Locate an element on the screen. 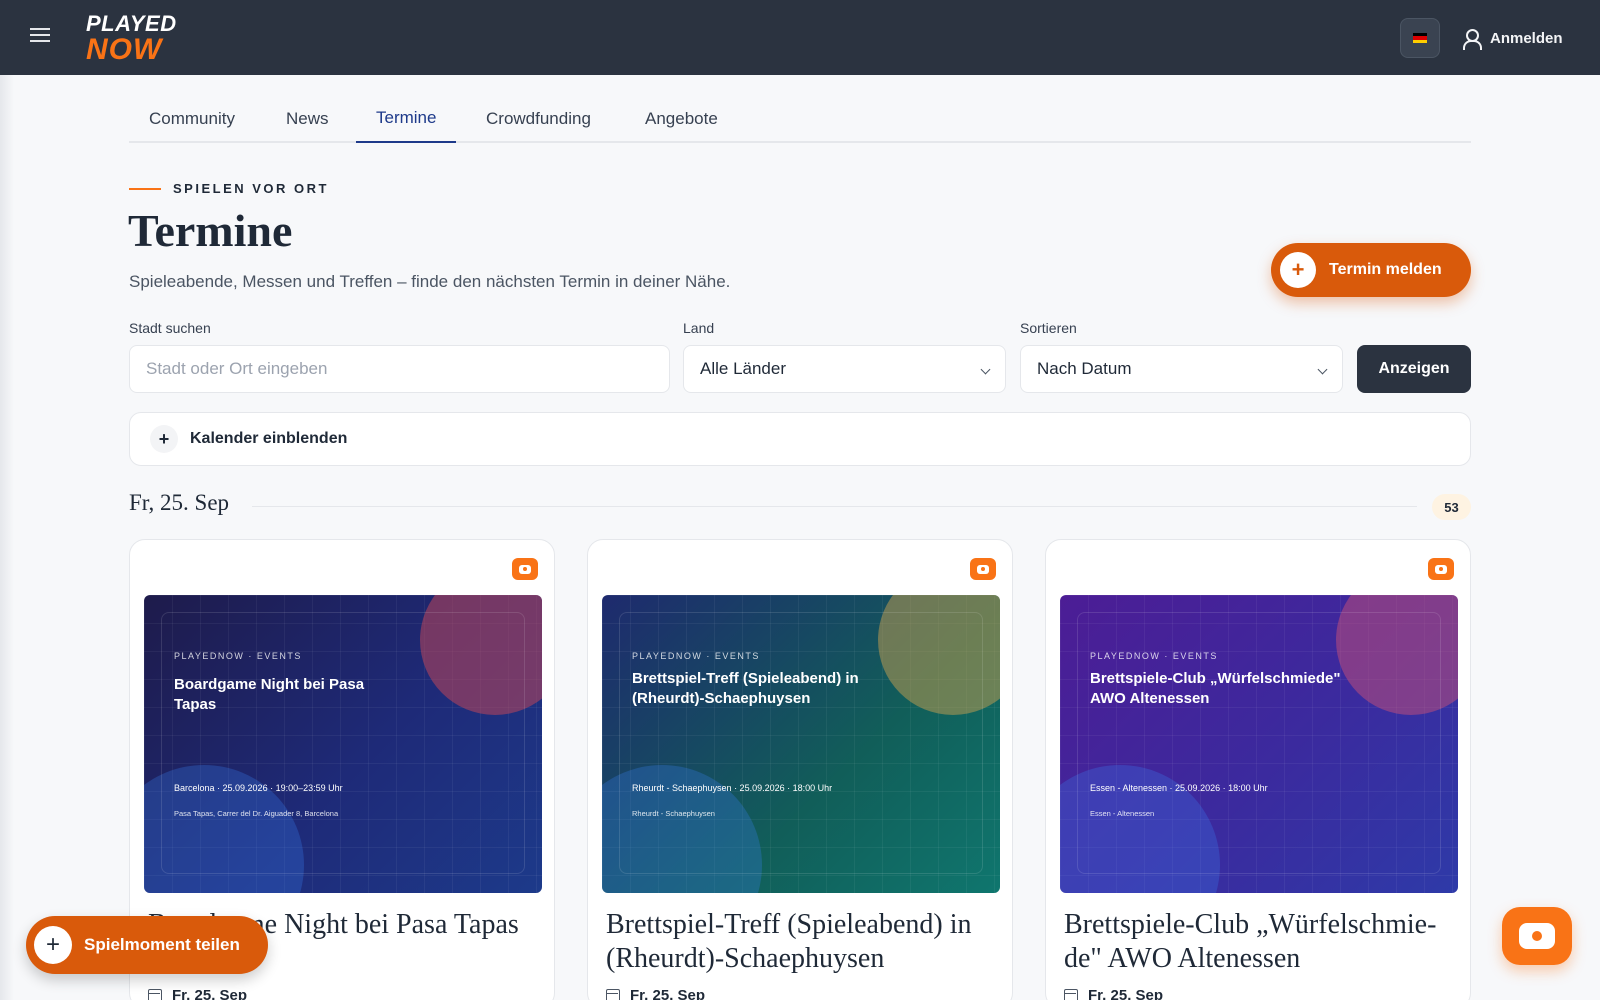 The image size is (1600, 1000). city-label: Stadt suchen is located at coordinates (170, 328).